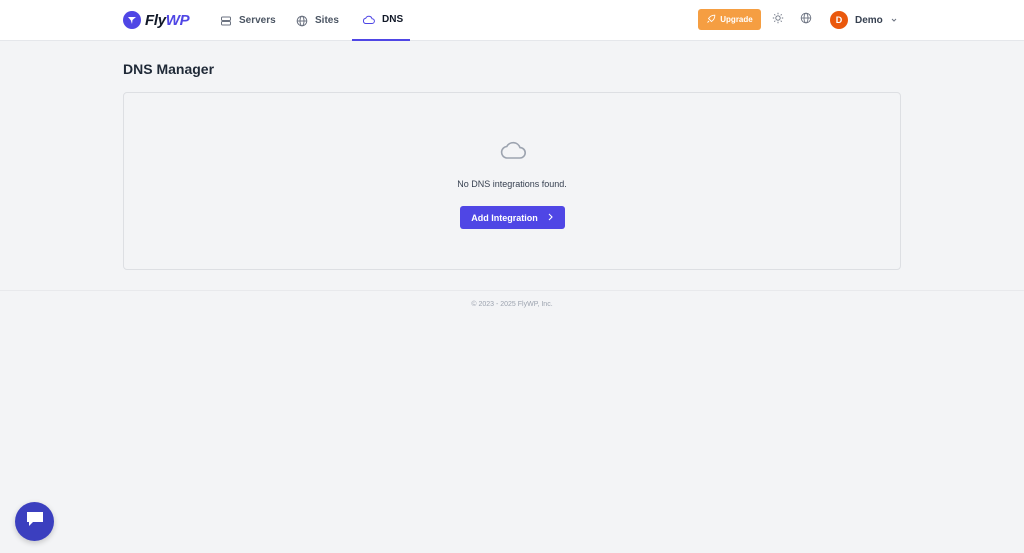  What do you see at coordinates (327, 20) in the screenshot?
I see `nav-sites-label: Sites` at bounding box center [327, 20].